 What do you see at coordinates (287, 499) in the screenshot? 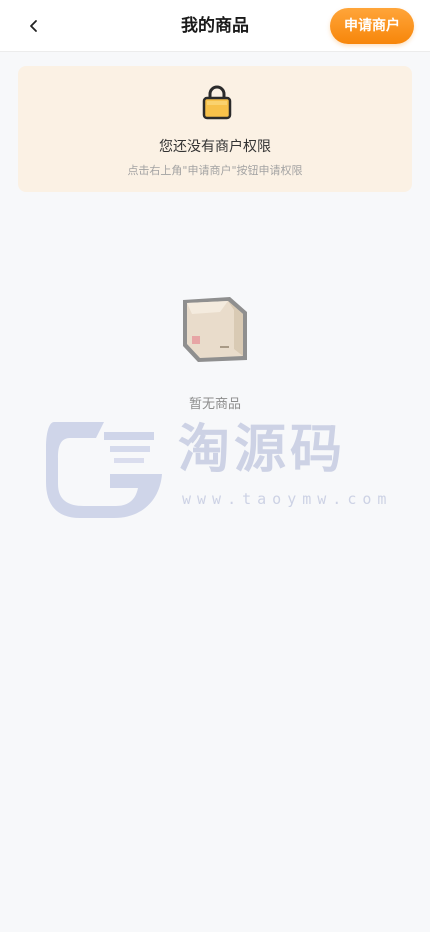
I see `watermark-url: www.taoymw.com` at bounding box center [287, 499].